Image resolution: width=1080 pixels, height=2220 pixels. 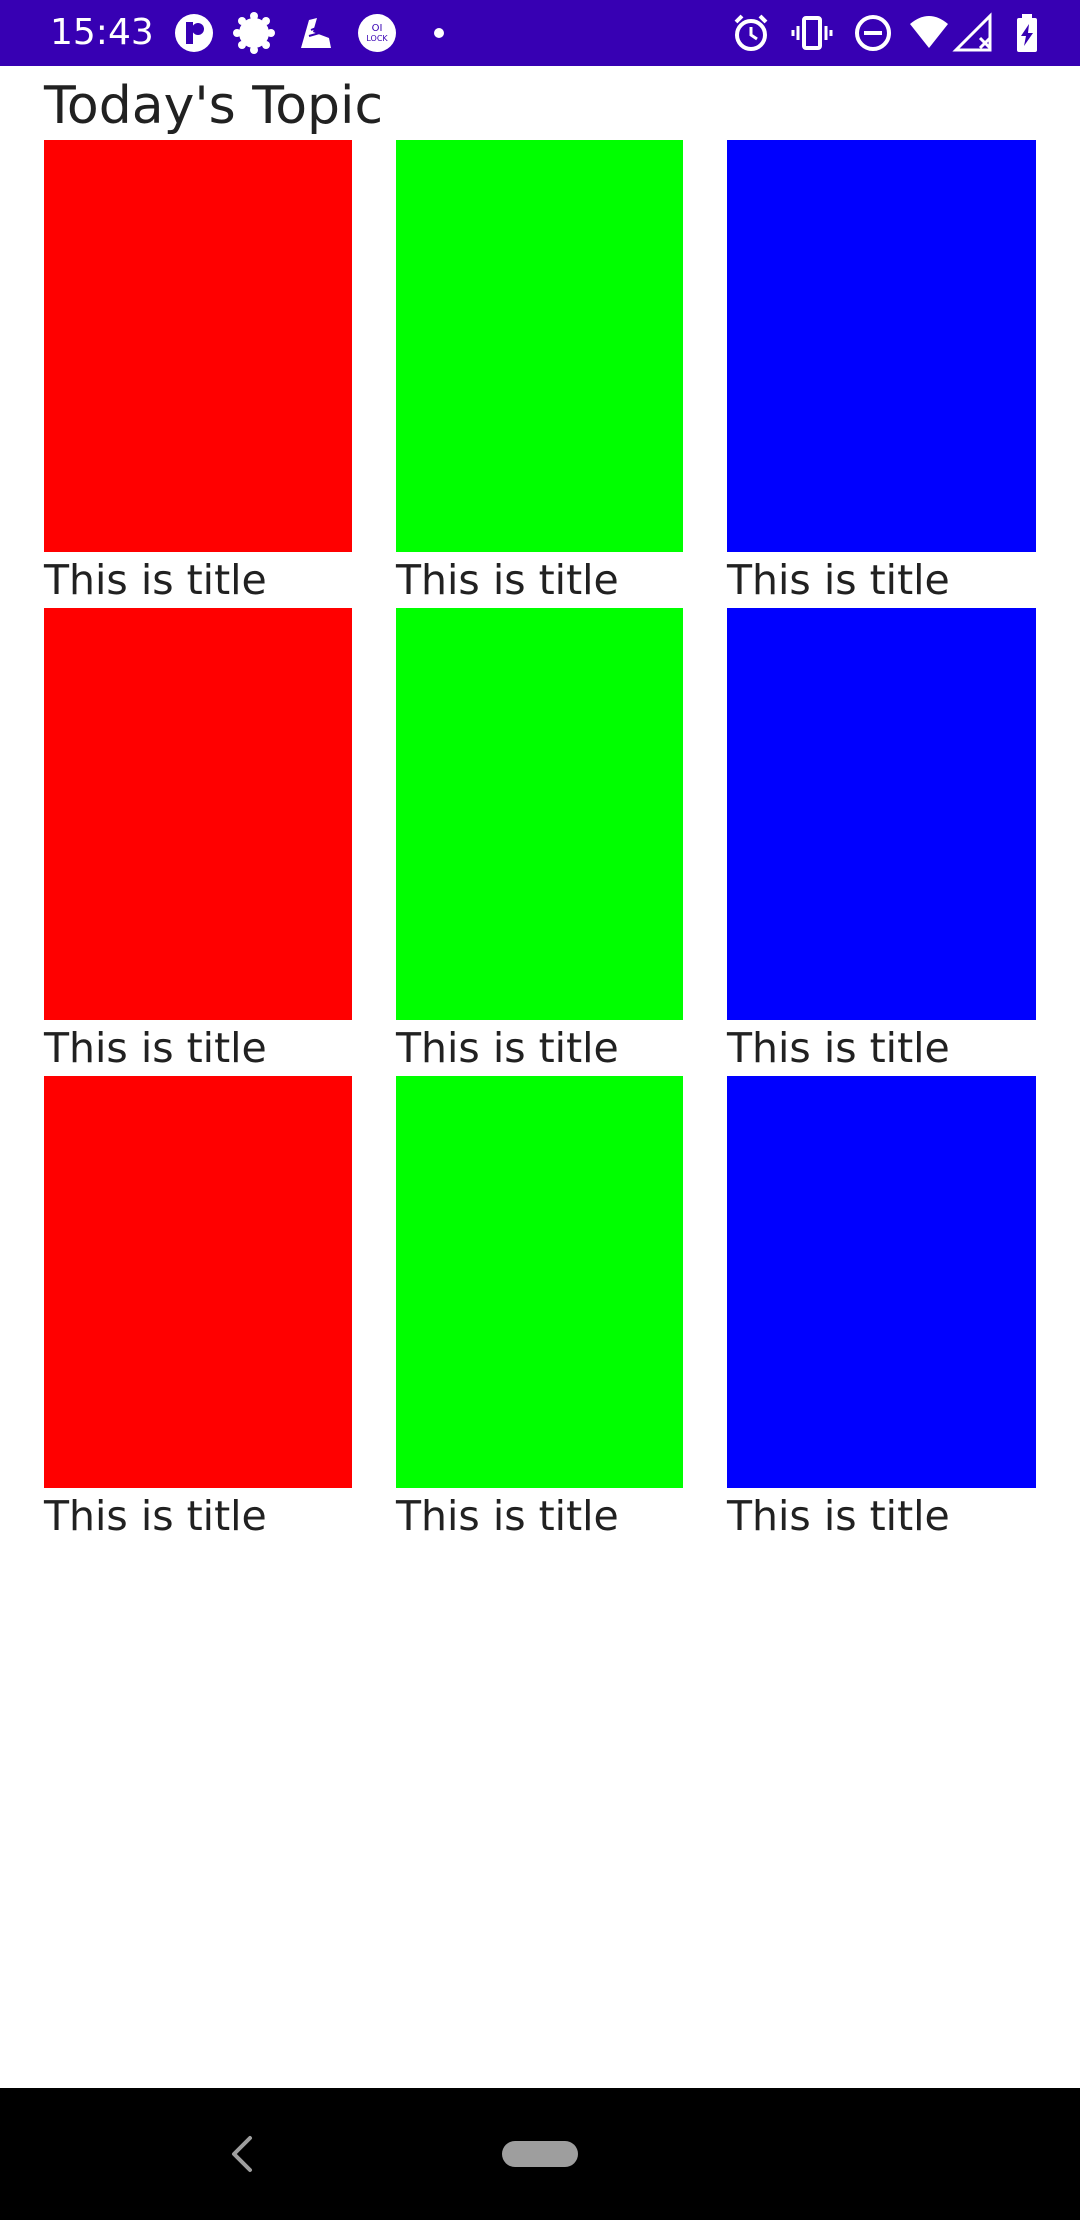 I want to click on home-pill-icon, so click(x=540, y=2154).